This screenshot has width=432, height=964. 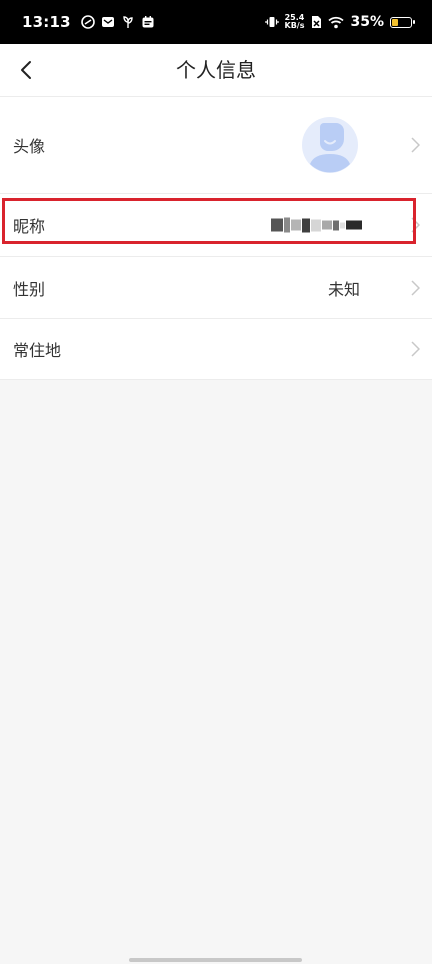 I want to click on mail-notification-icon, so click(x=108, y=22).